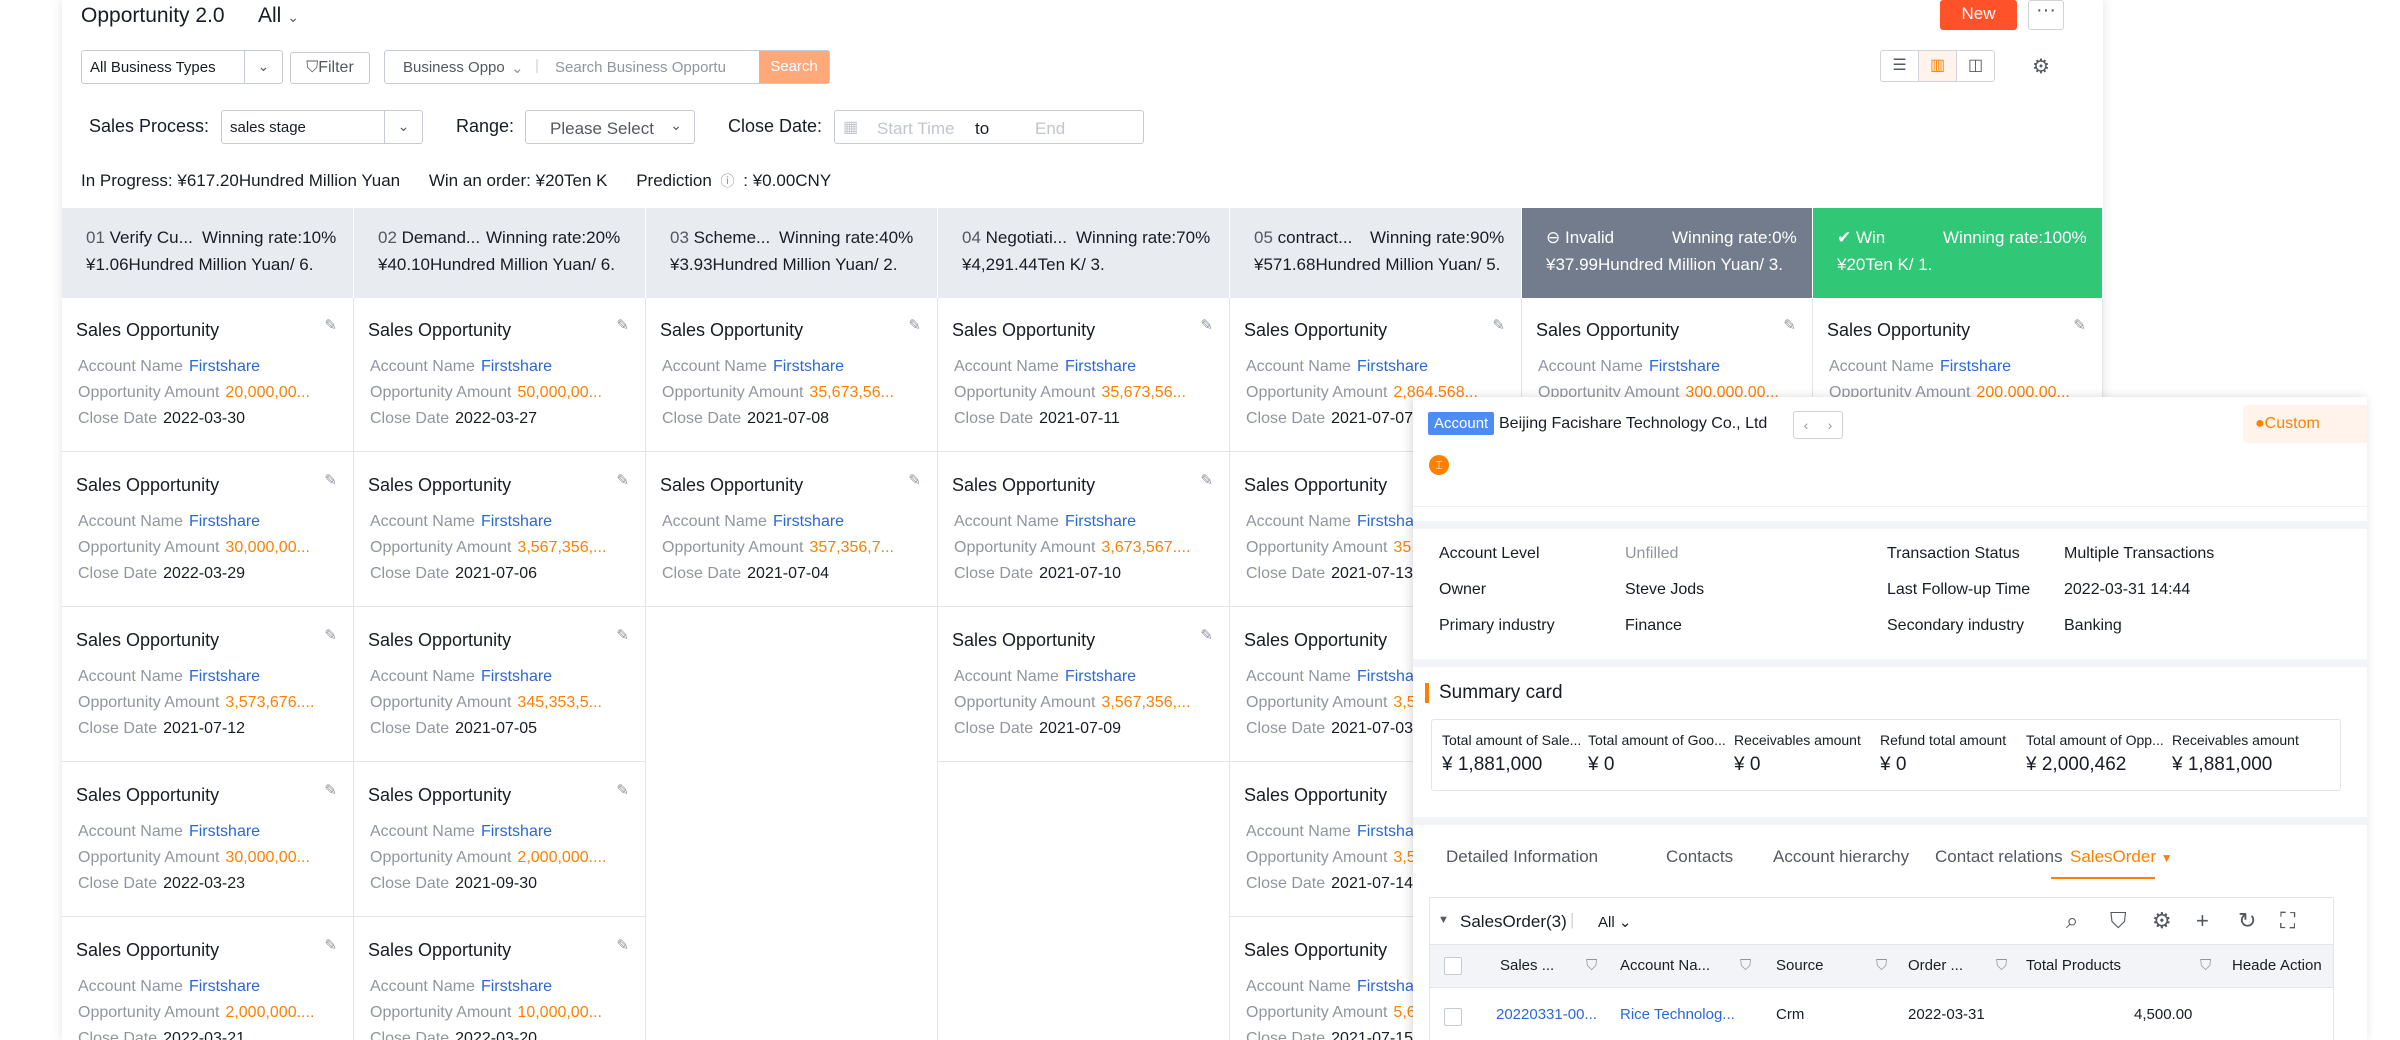  I want to click on start-time-input: Start Time, so click(915, 129).